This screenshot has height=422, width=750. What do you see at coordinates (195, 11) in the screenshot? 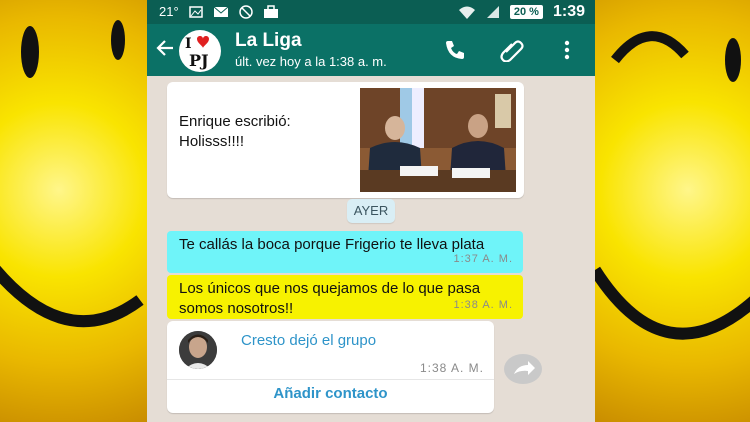
I see `image-icon` at bounding box center [195, 11].